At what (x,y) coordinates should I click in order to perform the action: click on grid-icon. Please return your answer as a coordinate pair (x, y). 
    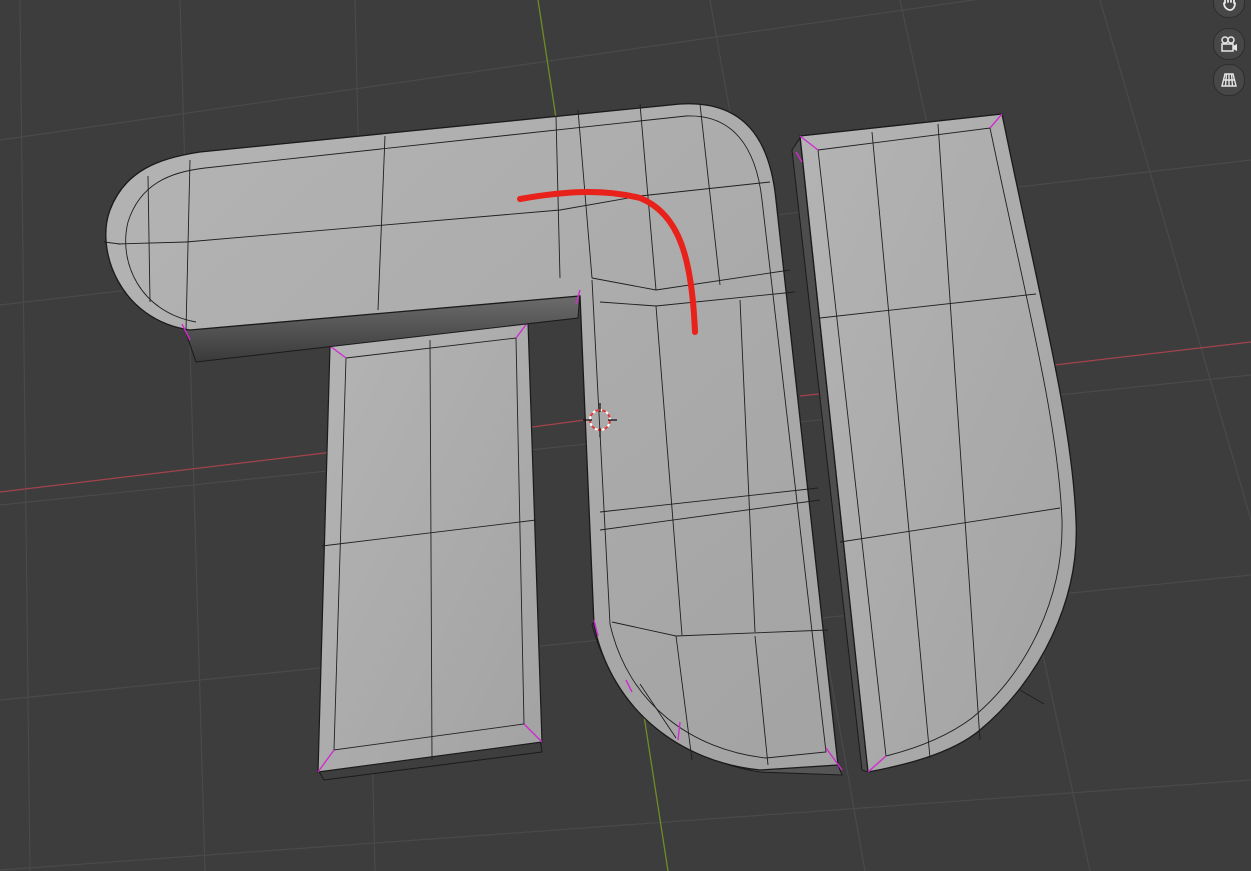
    Looking at the image, I should click on (1229, 80).